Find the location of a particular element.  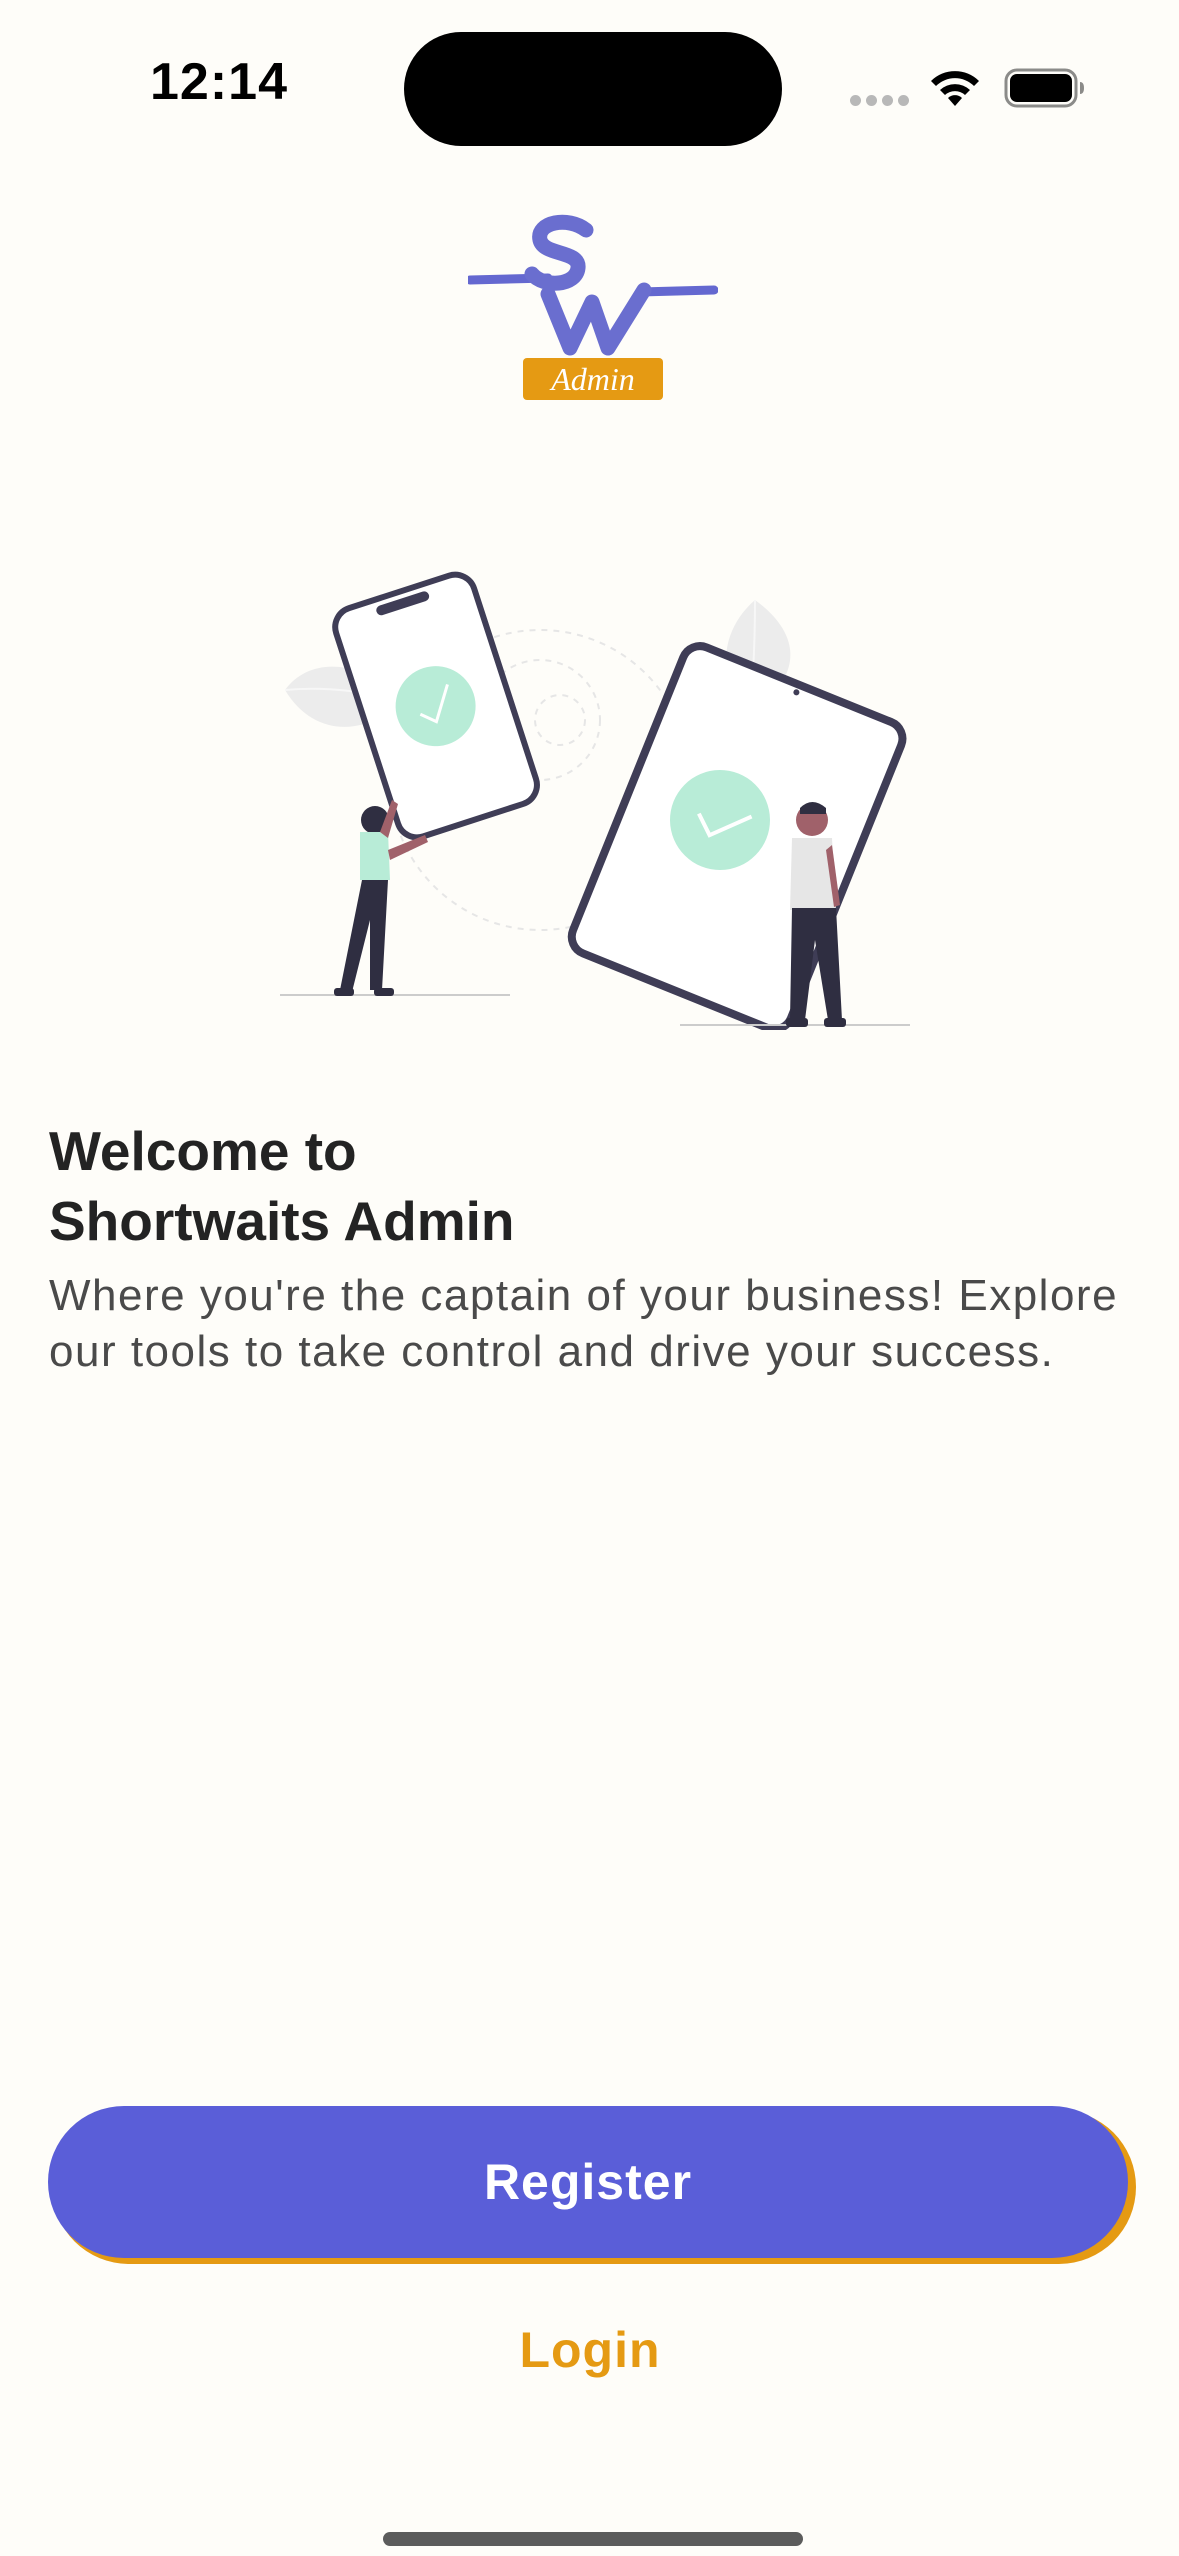

tablet-icon is located at coordinates (737, 836).